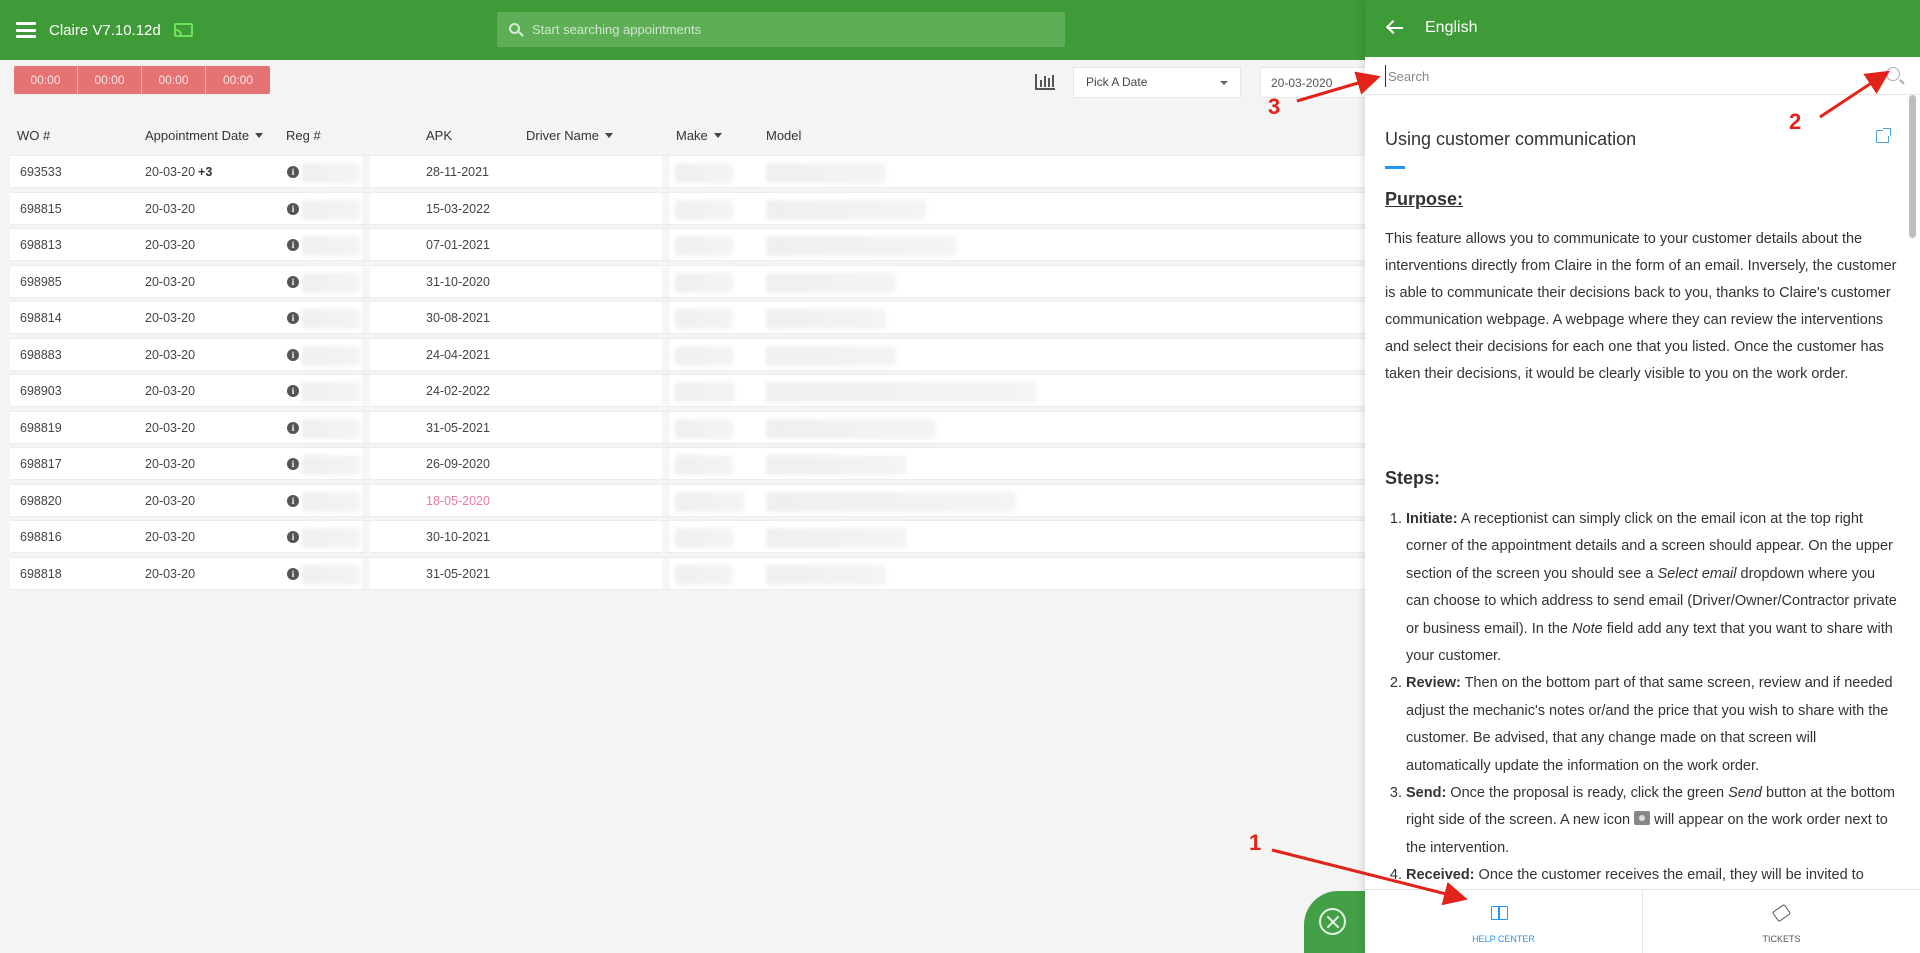 The image size is (1920, 953). Describe the element at coordinates (1893, 74) in the screenshot. I see `search-icon` at that location.